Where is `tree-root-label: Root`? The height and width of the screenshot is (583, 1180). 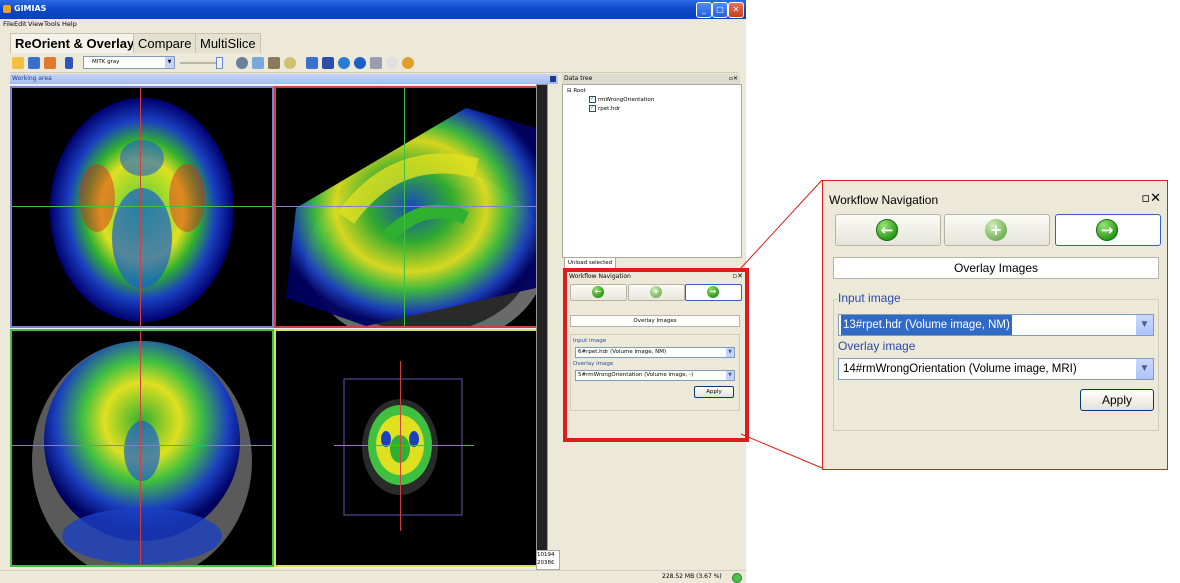
tree-root-label: Root is located at coordinates (579, 91).